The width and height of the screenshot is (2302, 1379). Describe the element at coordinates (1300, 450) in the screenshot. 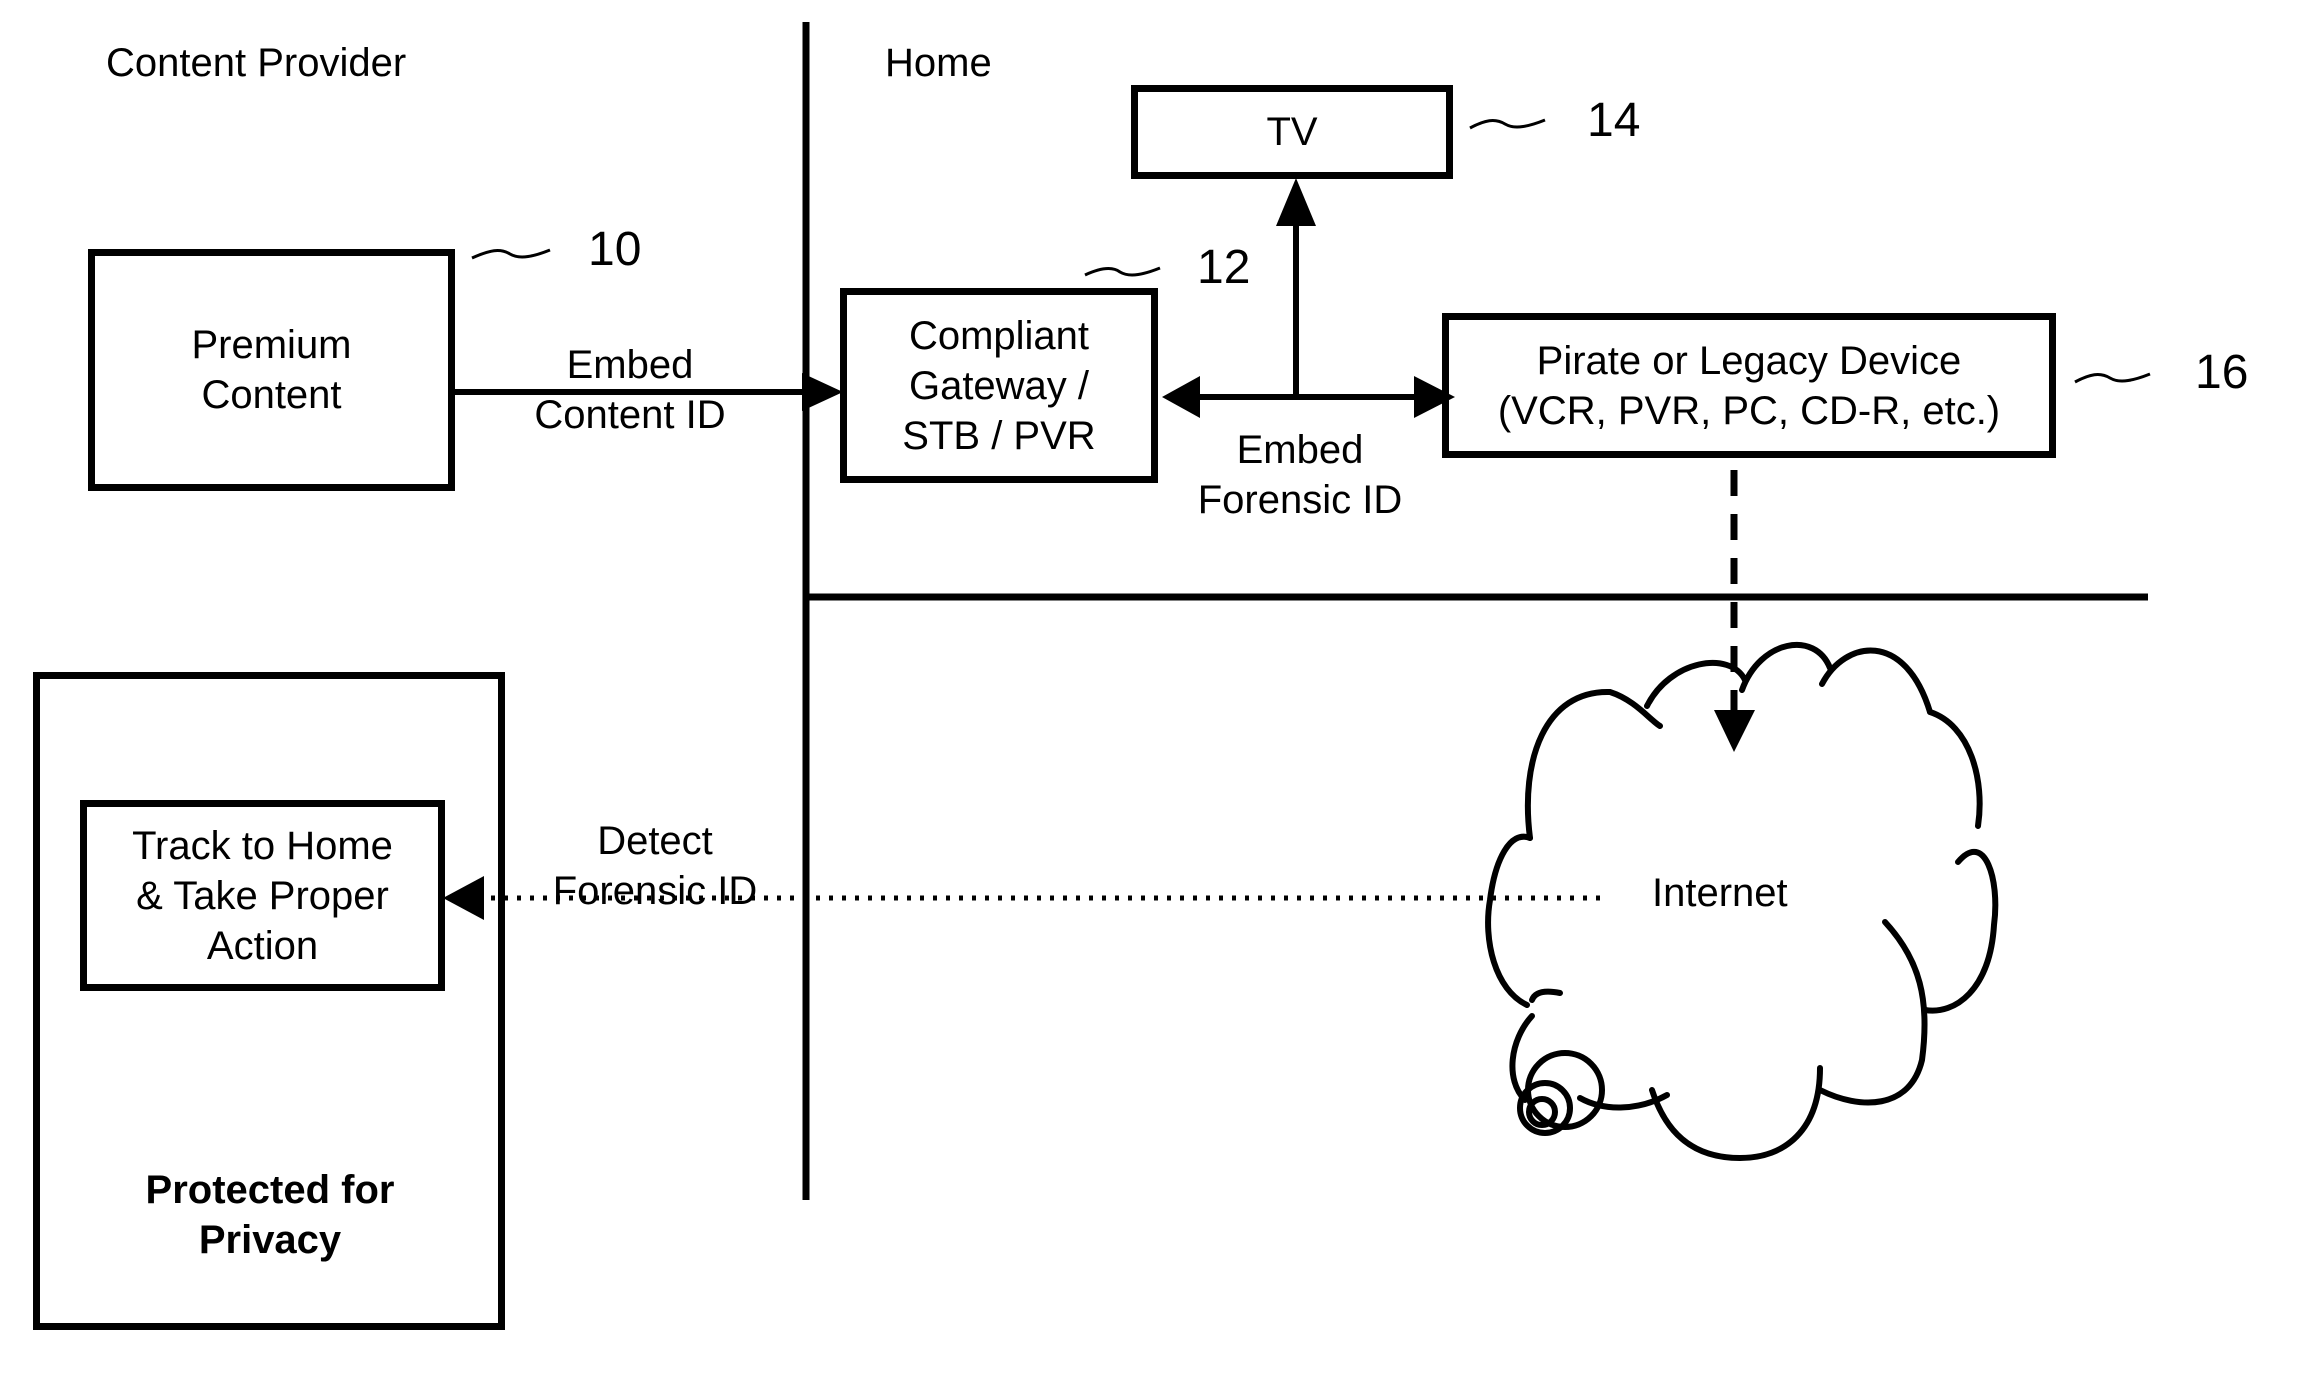

I see `embed-forensic-id-line-1: Embed` at that location.